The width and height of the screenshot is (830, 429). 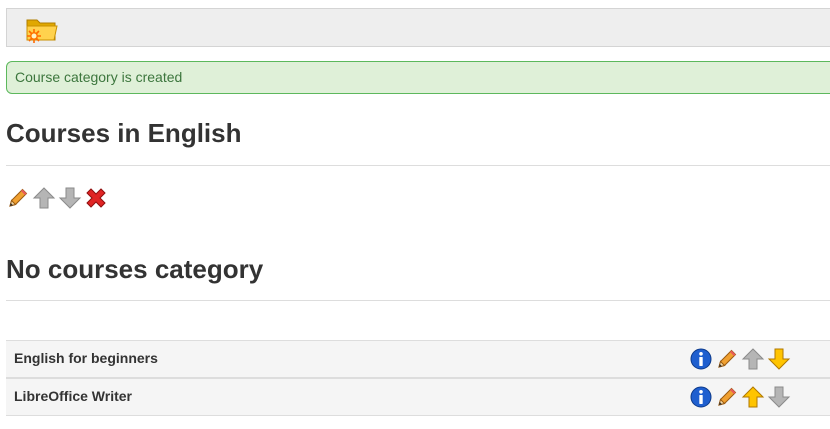 I want to click on arrow-up-icon, so click(x=753, y=397).